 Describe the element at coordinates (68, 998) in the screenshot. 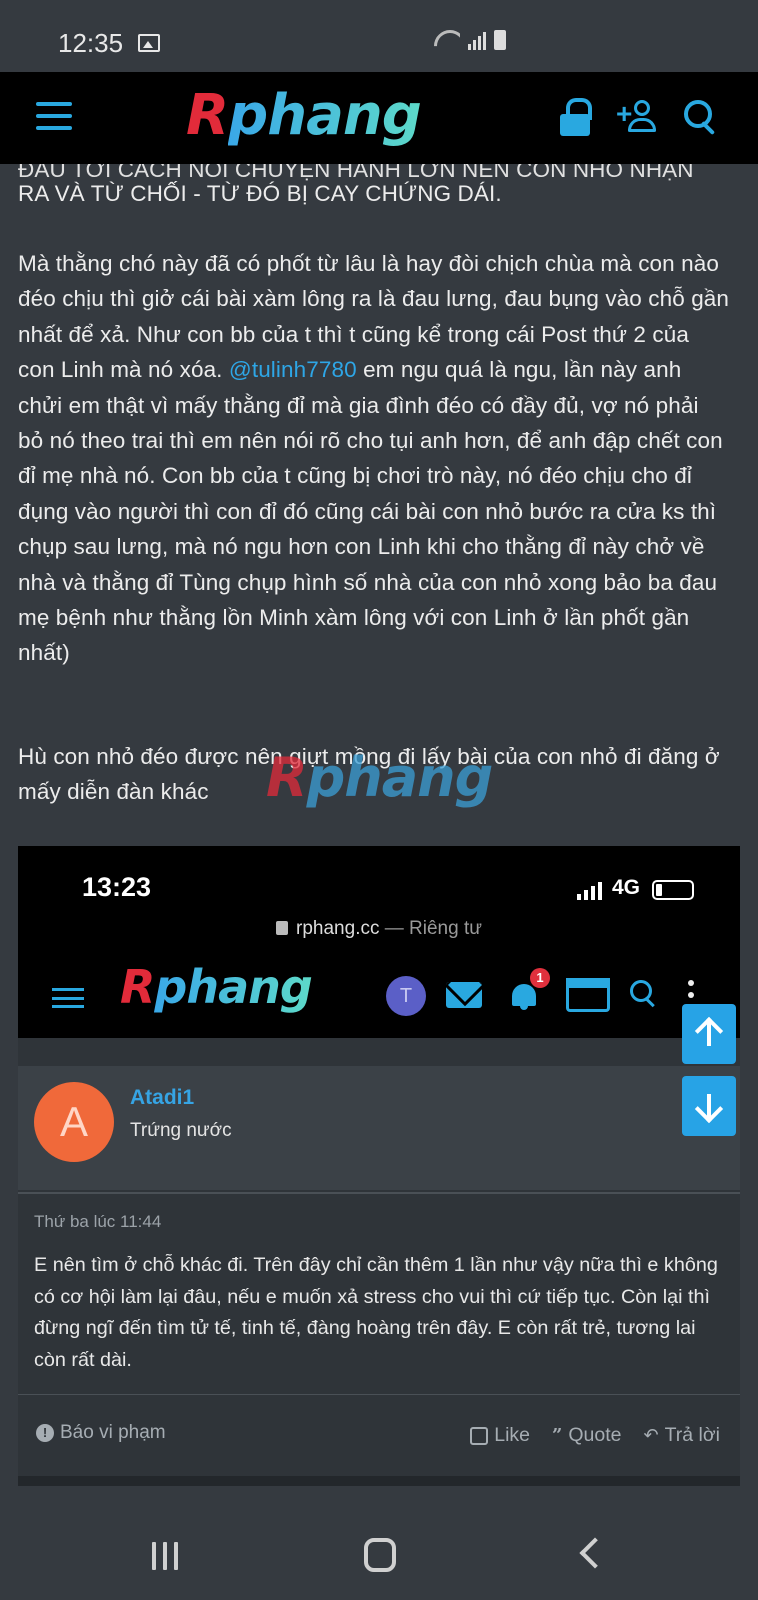

I see `embedded-menu-icon` at that location.